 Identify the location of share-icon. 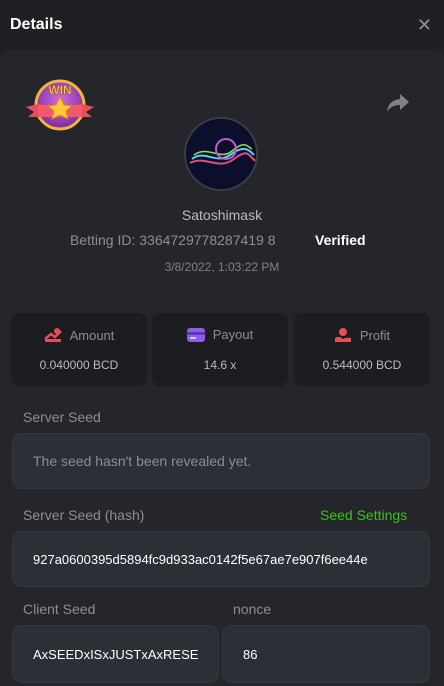
(398, 103).